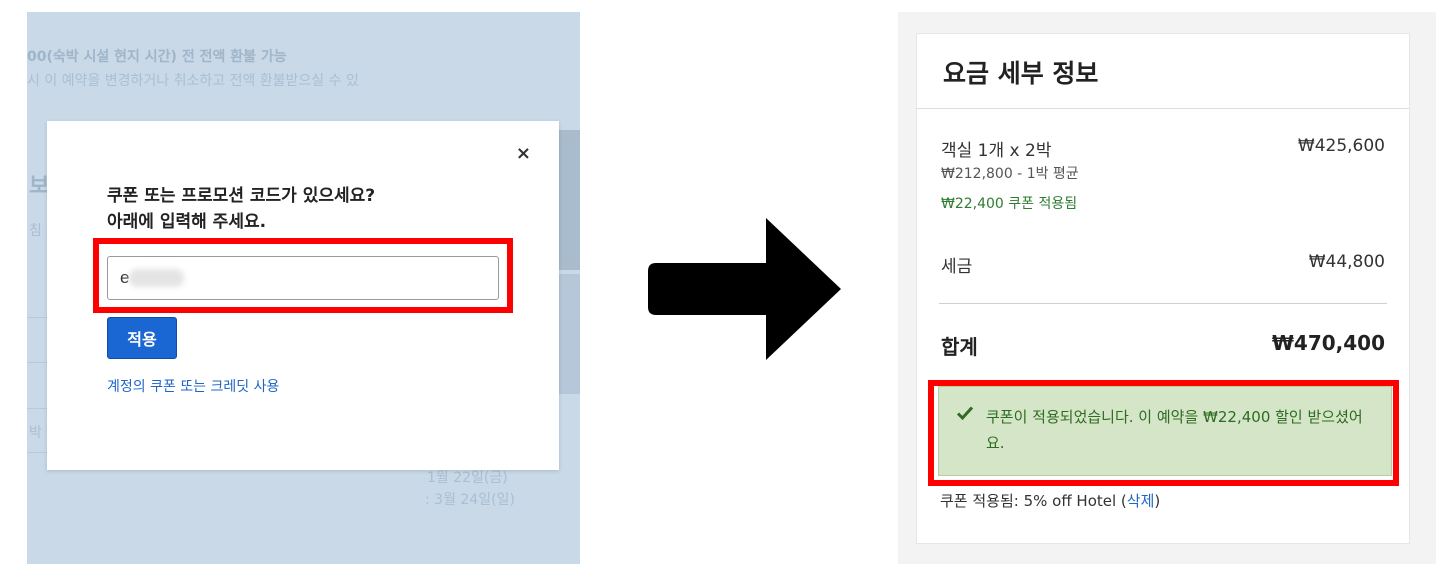 The width and height of the screenshot is (1449, 576). I want to click on right-arrow-icon, so click(744, 289).